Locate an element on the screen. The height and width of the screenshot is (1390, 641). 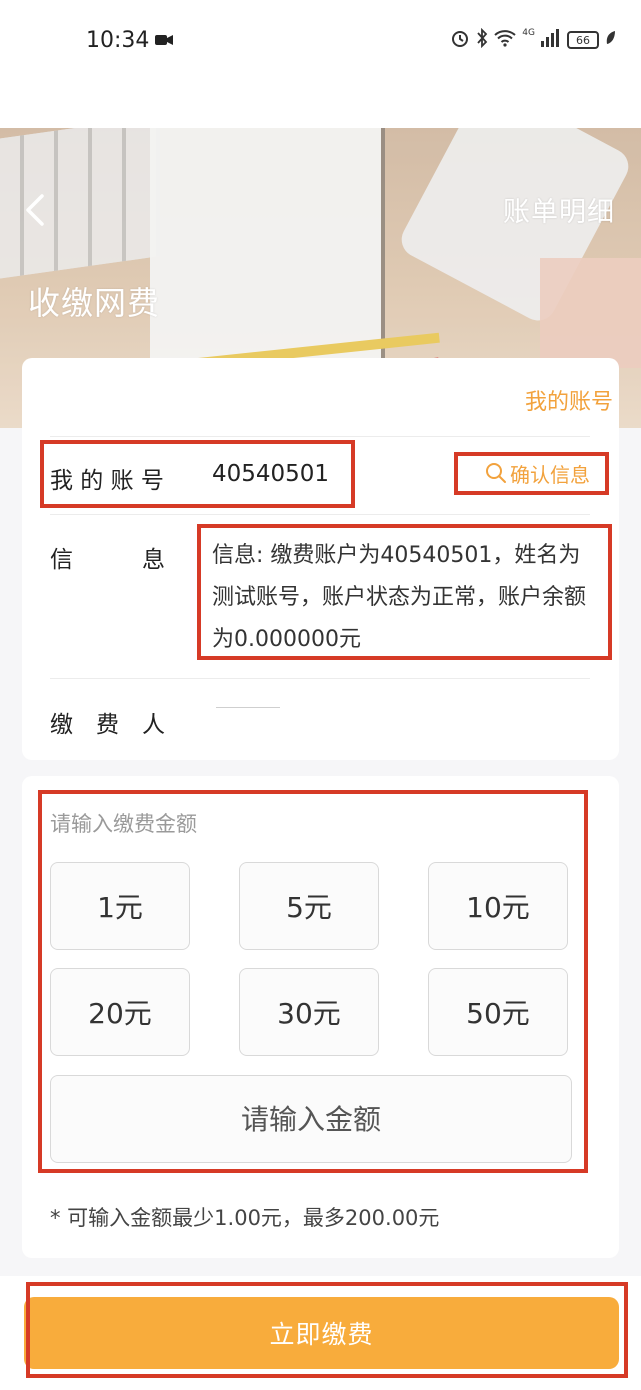
header-spacer is located at coordinates (320, 104).